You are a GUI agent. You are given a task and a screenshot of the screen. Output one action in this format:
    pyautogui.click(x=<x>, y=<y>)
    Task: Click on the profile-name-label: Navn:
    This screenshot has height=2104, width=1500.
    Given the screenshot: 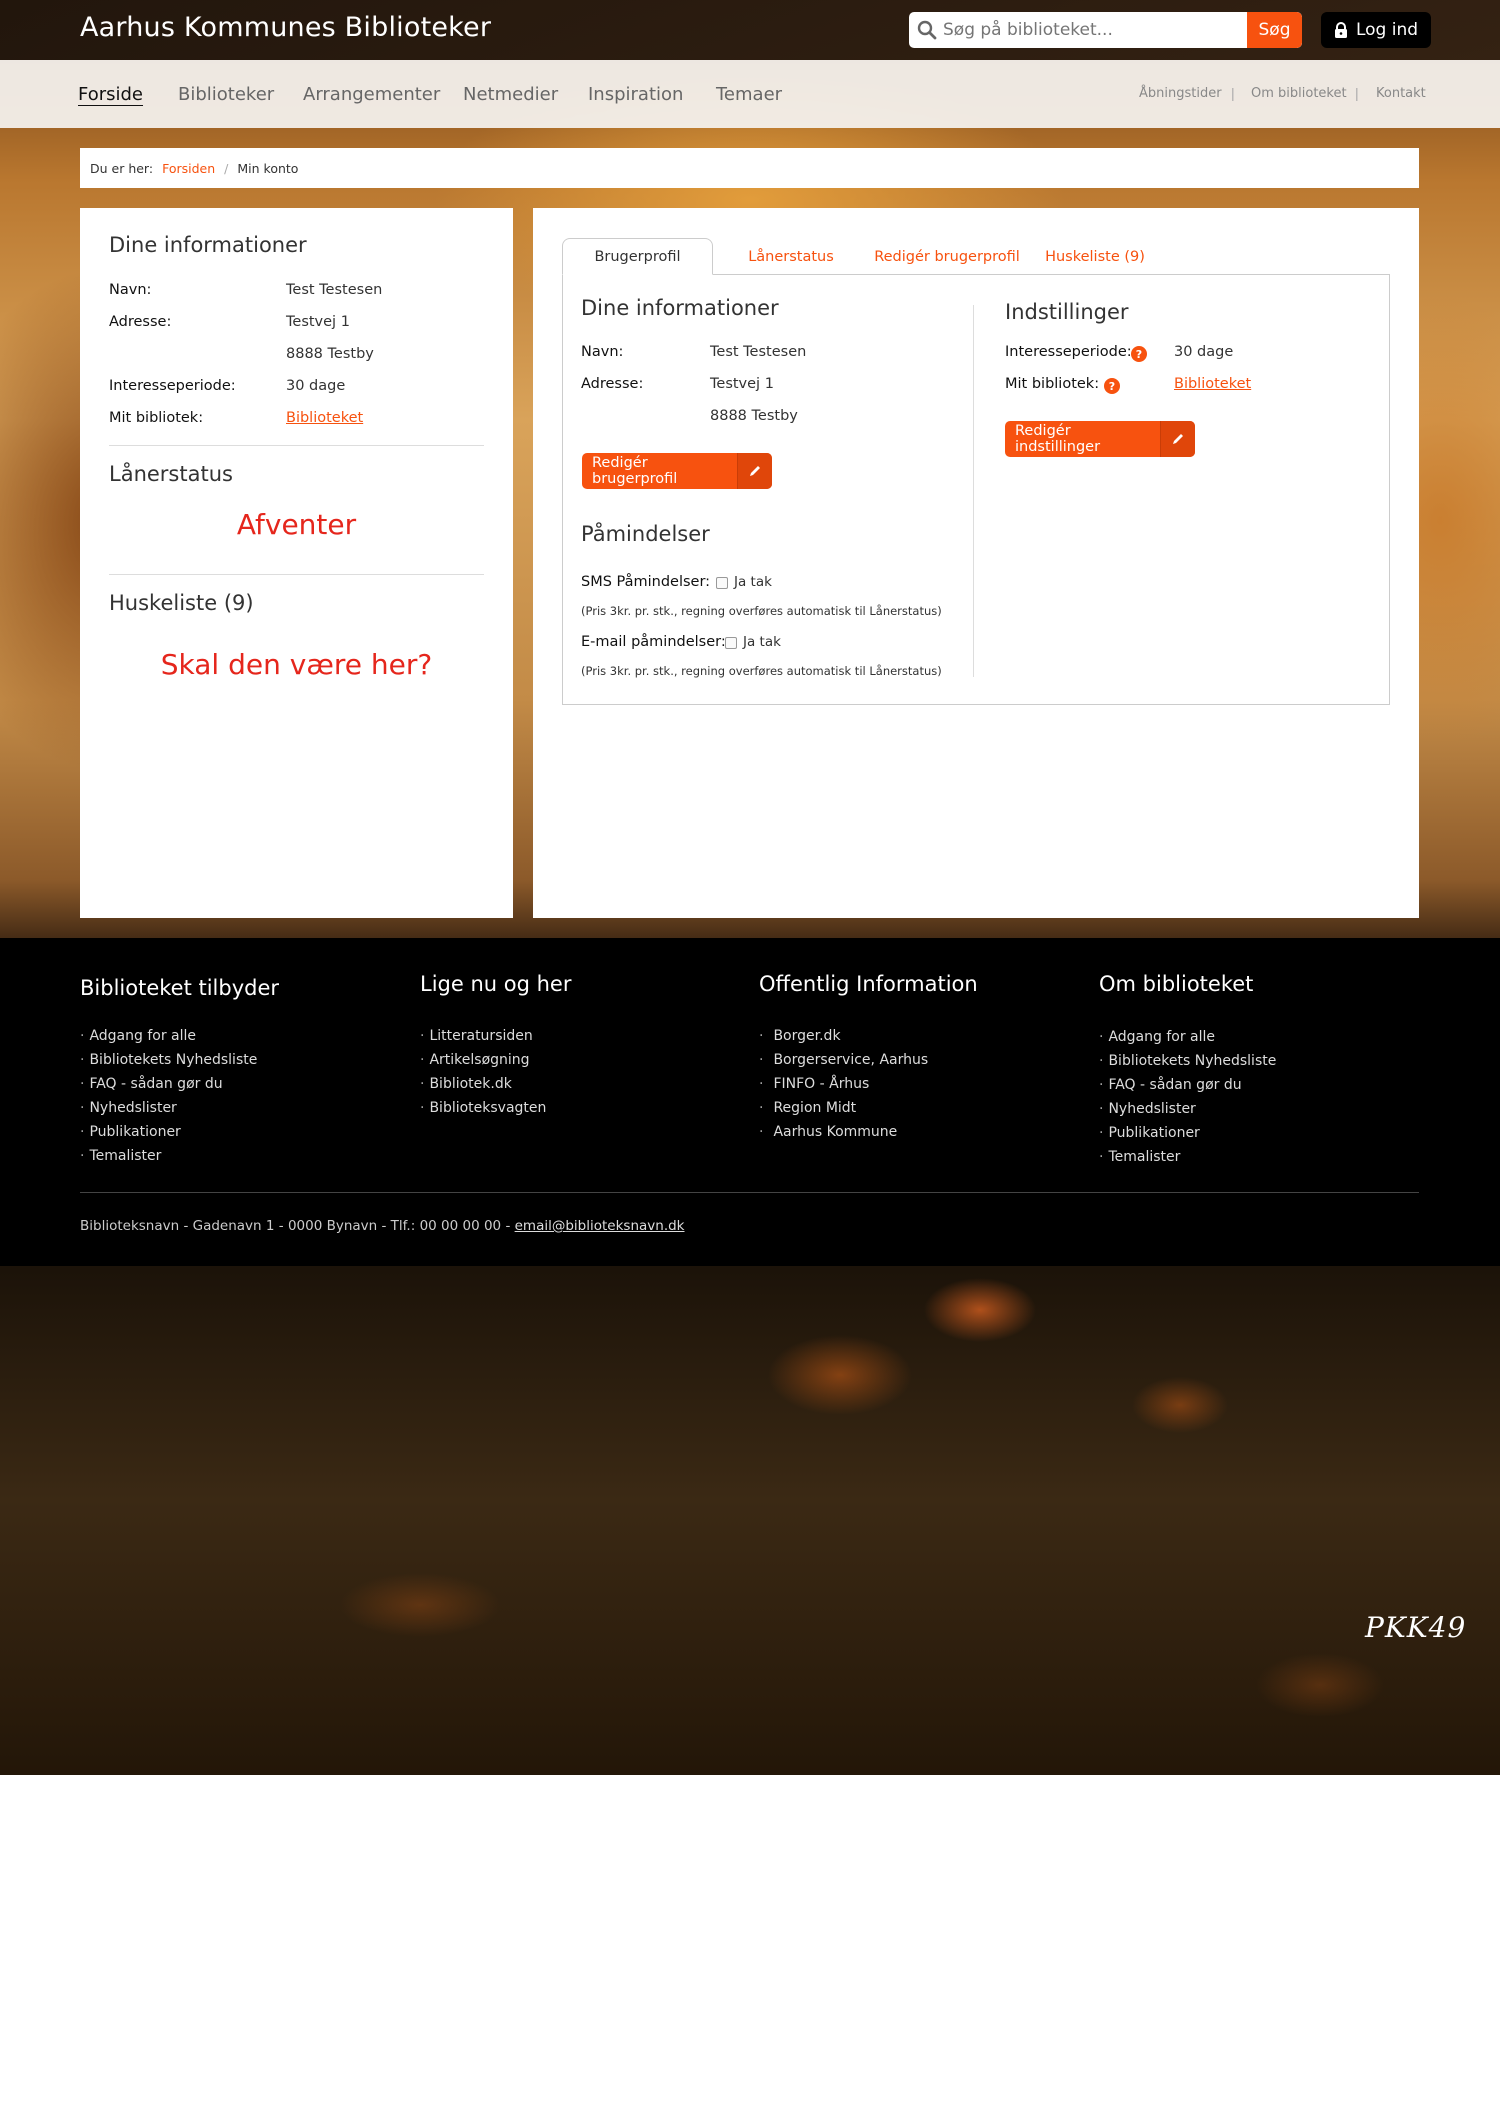 What is the action you would take?
    pyautogui.click(x=602, y=352)
    